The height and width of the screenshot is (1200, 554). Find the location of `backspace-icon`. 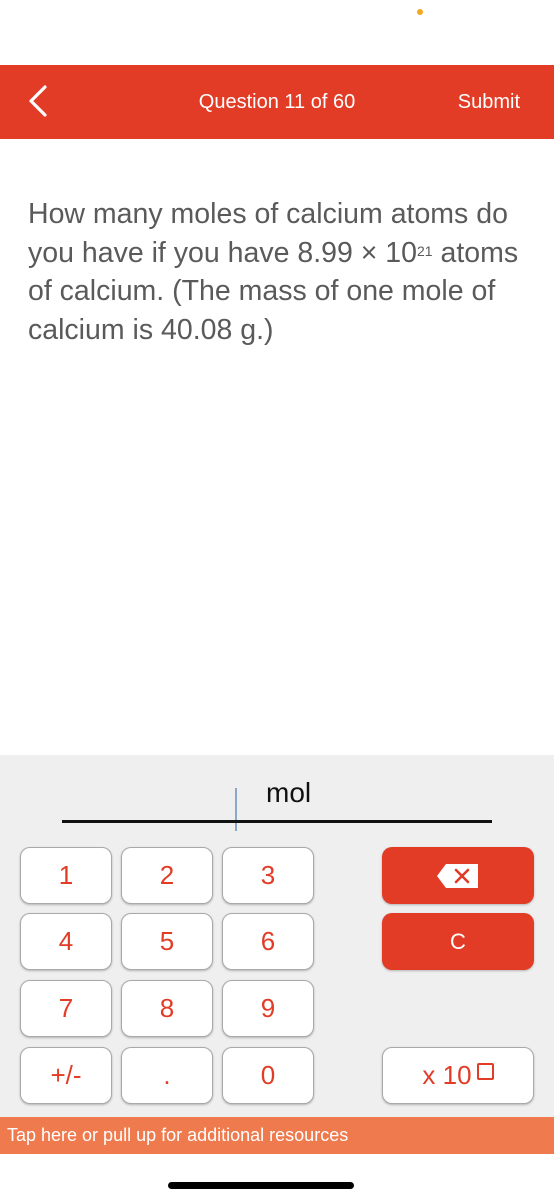

backspace-icon is located at coordinates (457, 875).